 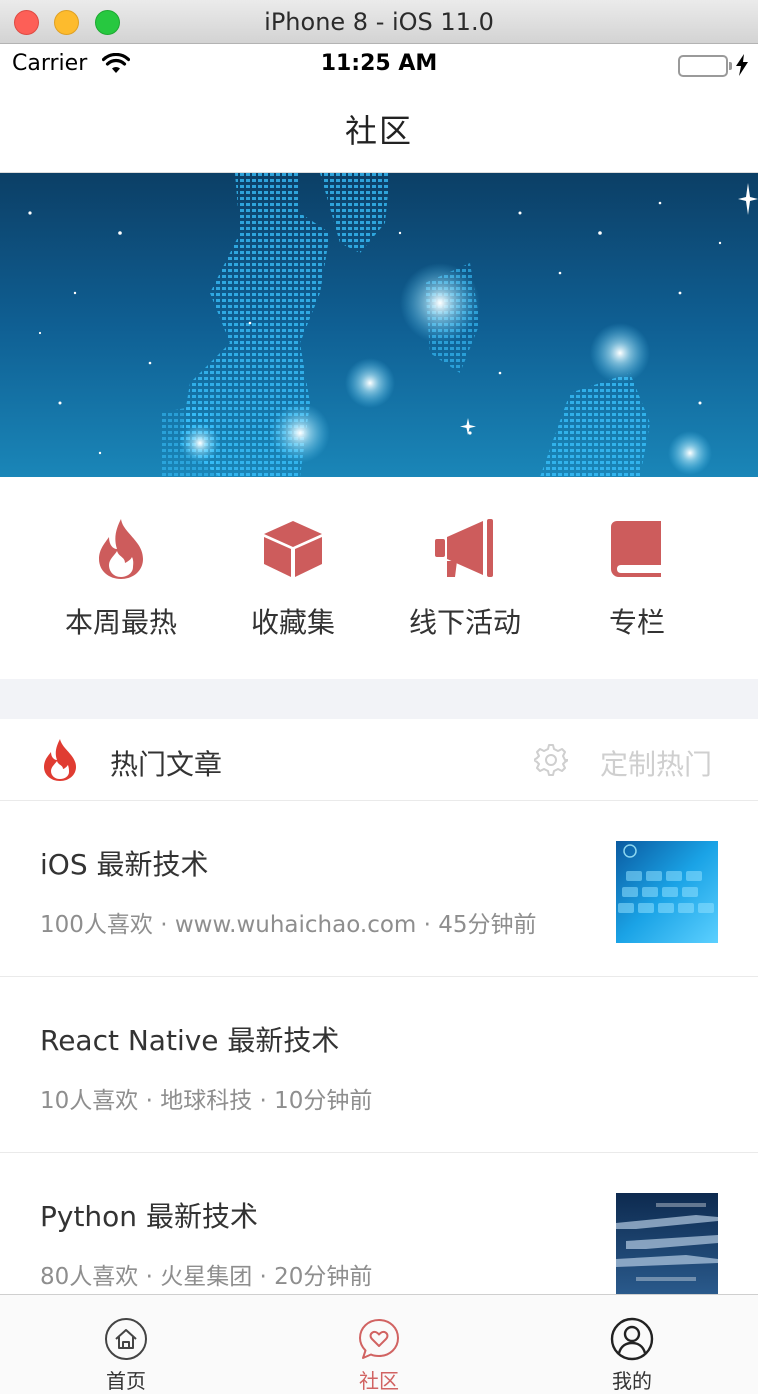 I want to click on hot-articles-header: 热门文章 定制热门, so click(x=379, y=760).